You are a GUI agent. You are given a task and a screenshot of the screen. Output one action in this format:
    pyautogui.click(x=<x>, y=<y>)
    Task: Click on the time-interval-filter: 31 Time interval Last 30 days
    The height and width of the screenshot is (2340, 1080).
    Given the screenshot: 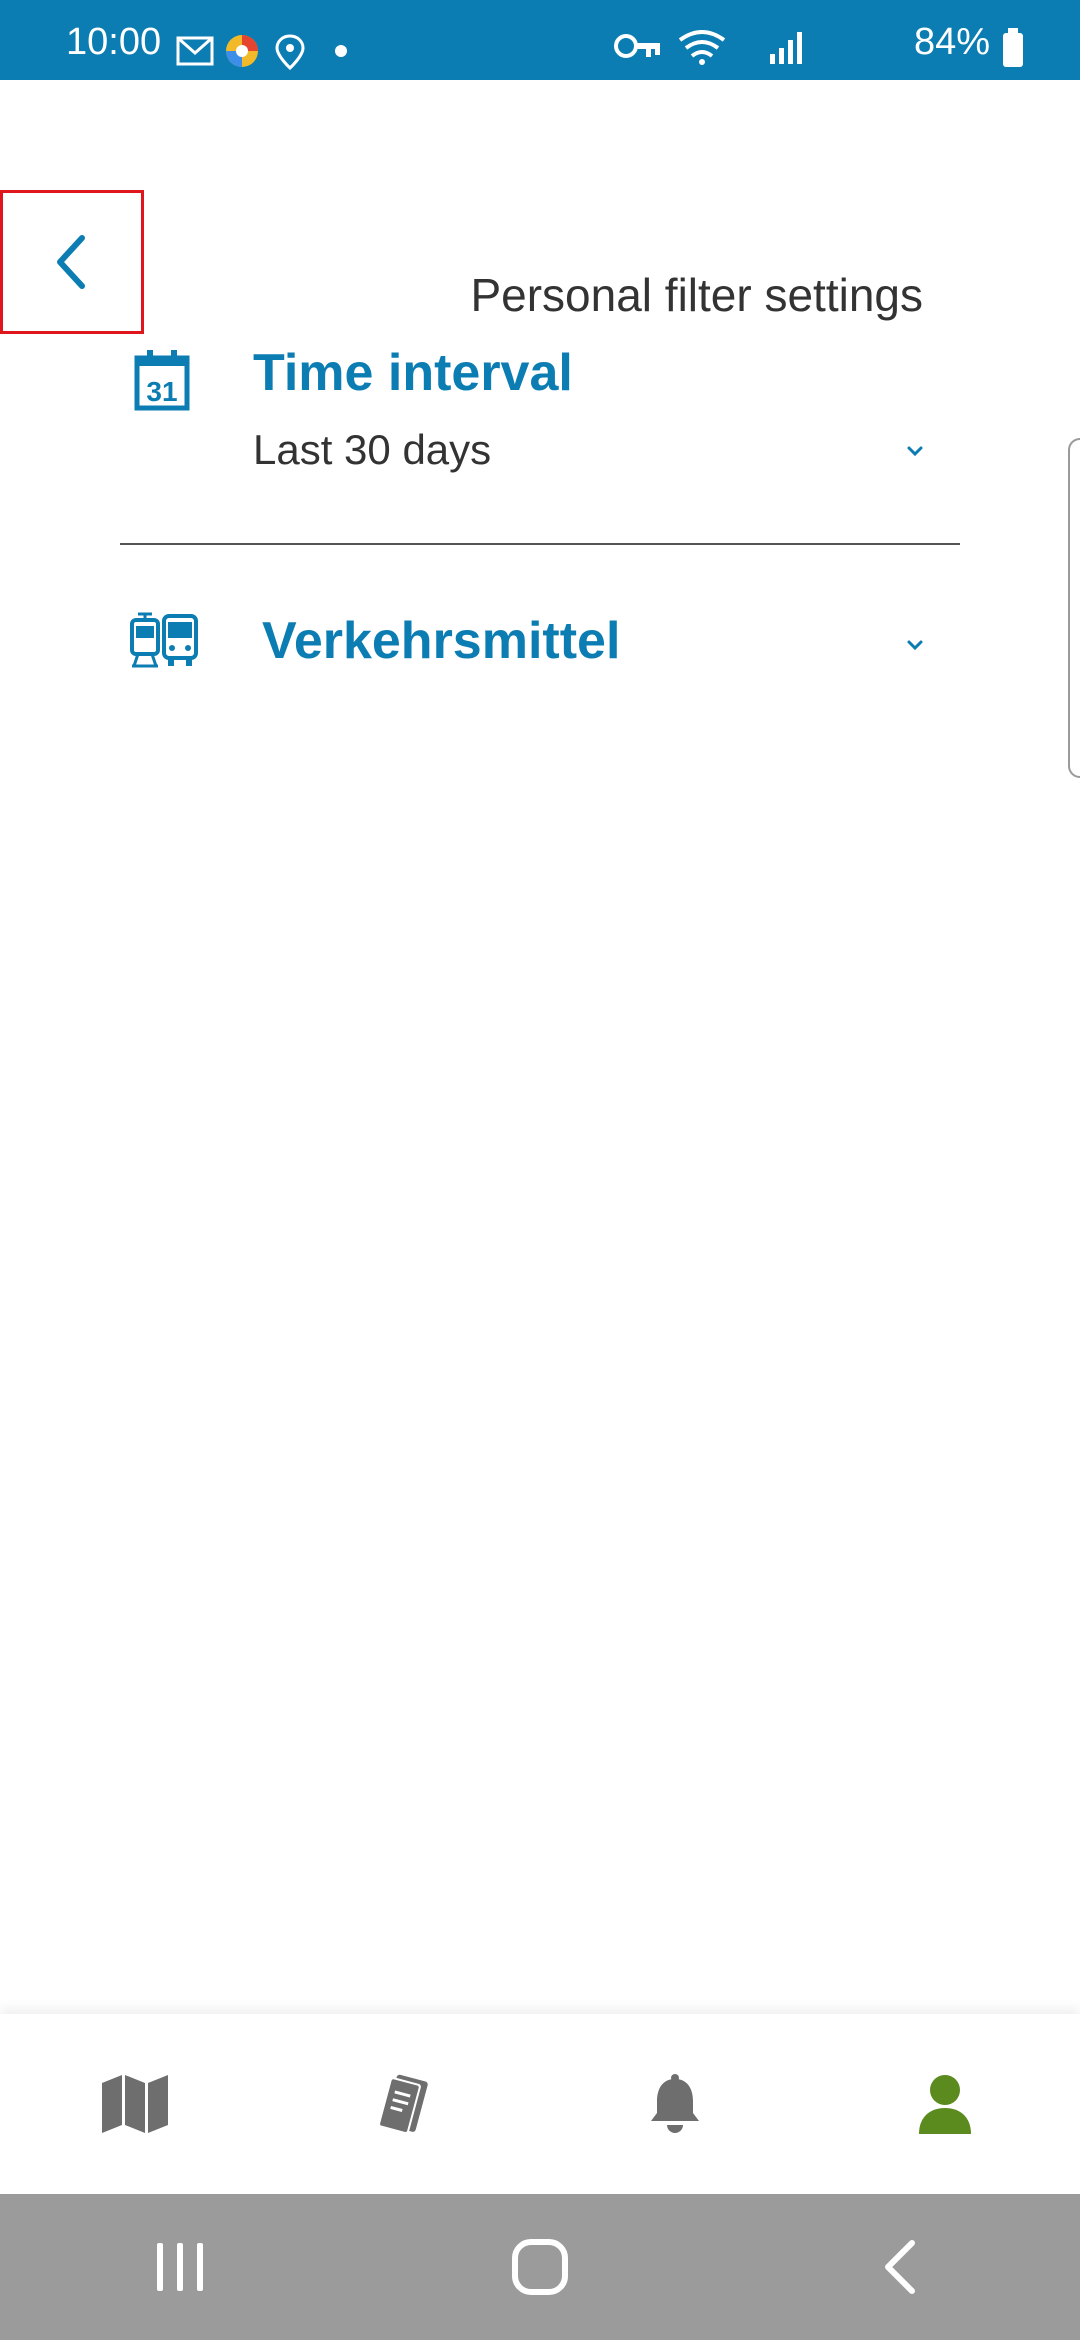 What is the action you would take?
    pyautogui.click(x=540, y=442)
    